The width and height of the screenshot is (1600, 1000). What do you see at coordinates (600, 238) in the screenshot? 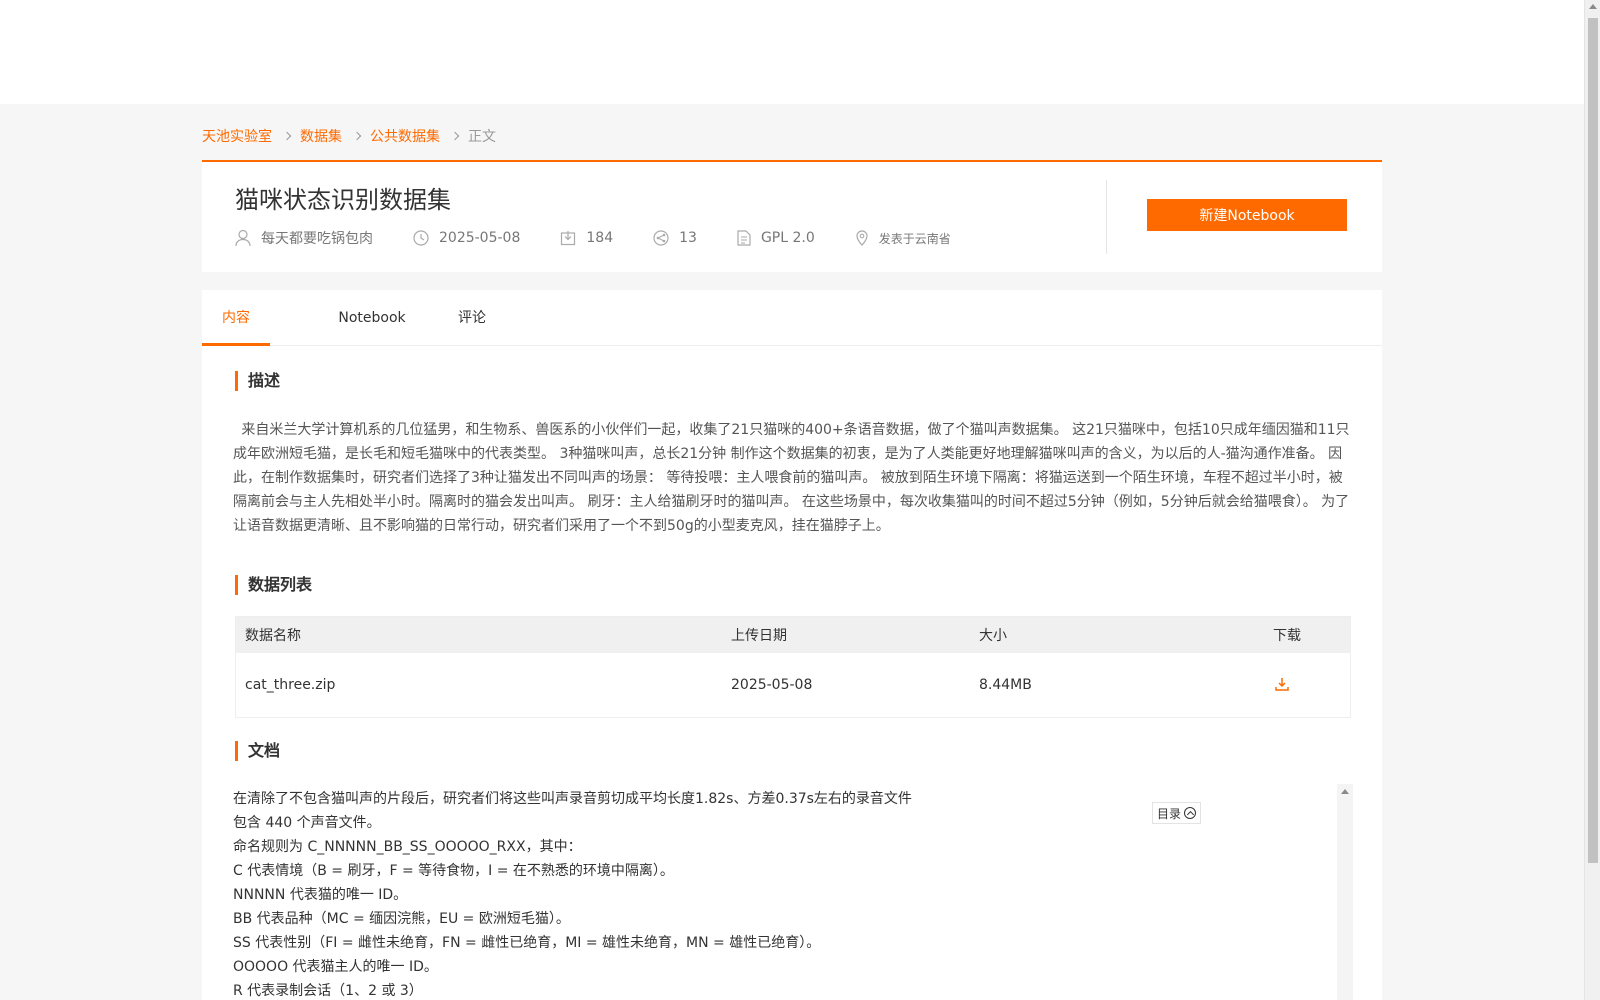
I see `download-count: 184` at bounding box center [600, 238].